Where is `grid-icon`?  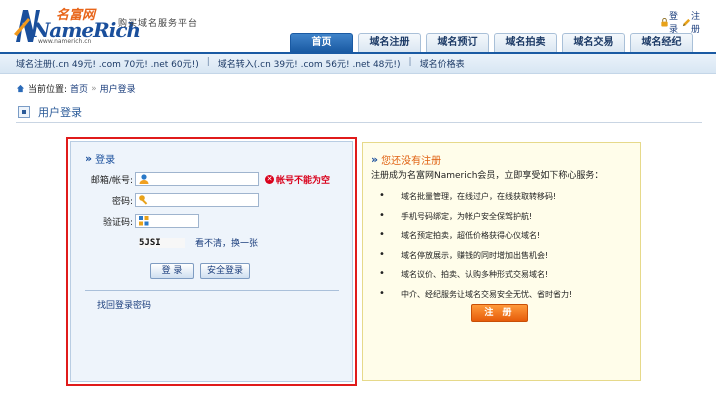 grid-icon is located at coordinates (144, 221).